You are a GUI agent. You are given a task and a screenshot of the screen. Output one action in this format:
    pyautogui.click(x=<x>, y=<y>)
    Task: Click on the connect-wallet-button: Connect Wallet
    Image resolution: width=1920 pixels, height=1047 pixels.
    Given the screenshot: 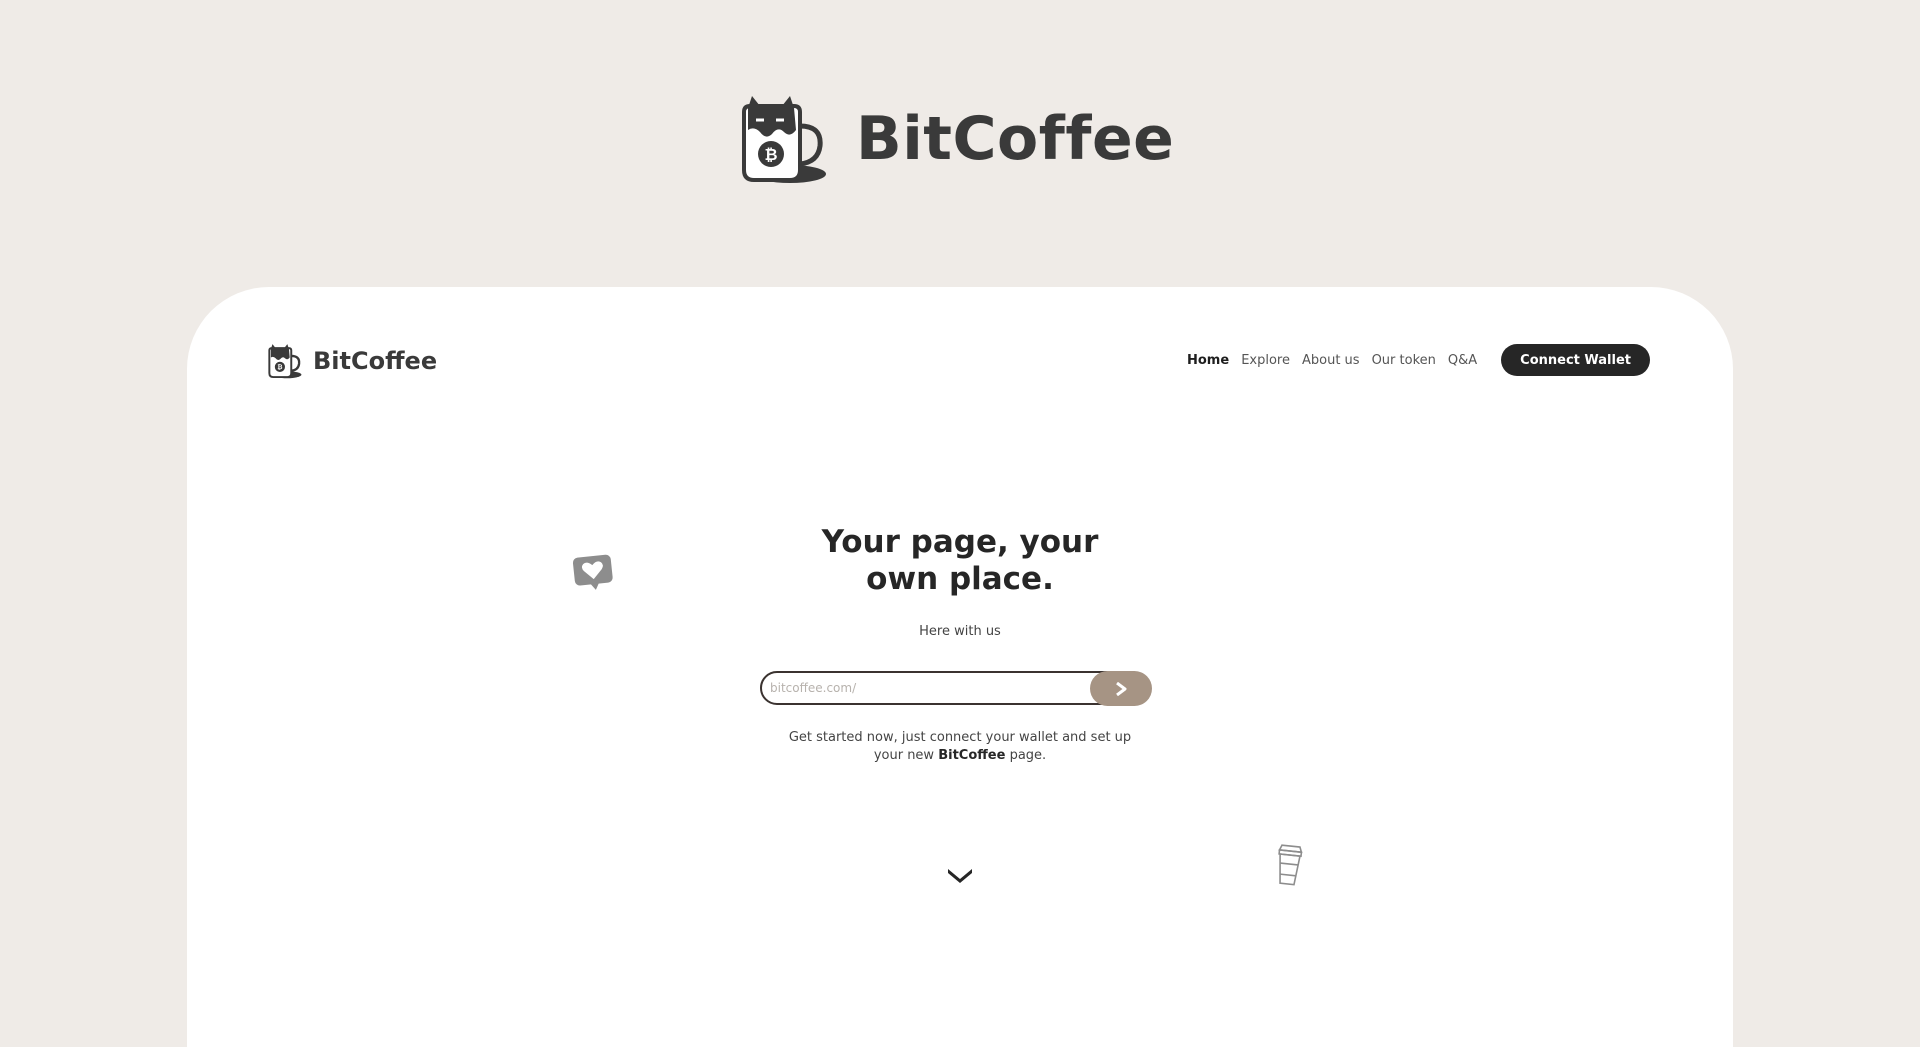 What is the action you would take?
    pyautogui.click(x=1575, y=360)
    